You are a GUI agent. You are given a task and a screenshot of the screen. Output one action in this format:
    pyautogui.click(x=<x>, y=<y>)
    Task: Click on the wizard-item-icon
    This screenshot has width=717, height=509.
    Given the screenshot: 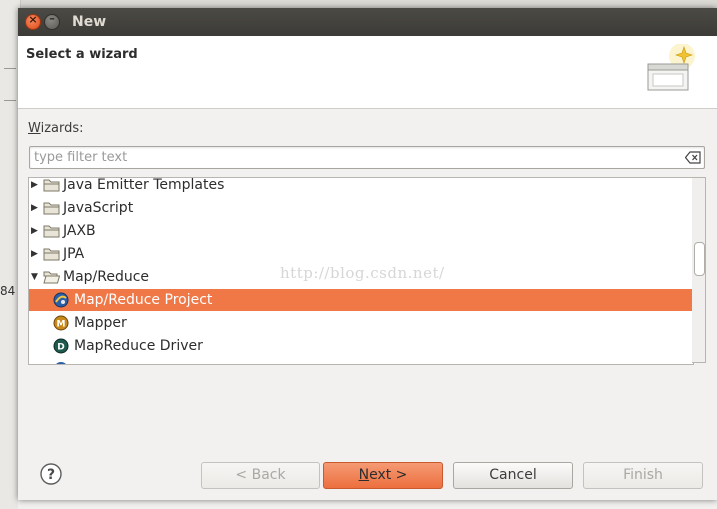 What is the action you would take?
    pyautogui.click(x=61, y=363)
    